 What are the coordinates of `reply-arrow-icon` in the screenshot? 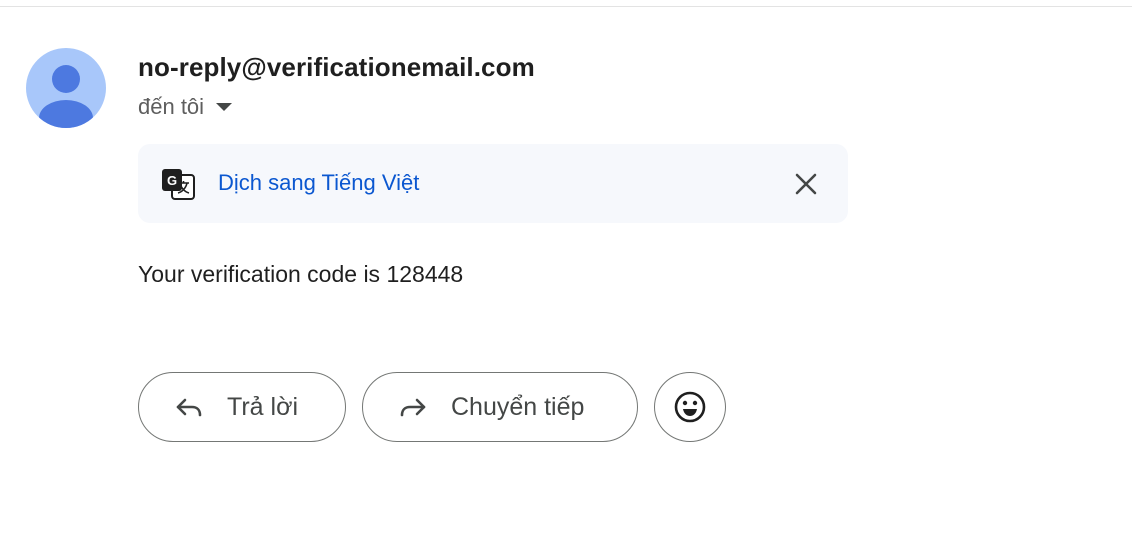 It's located at (189, 407).